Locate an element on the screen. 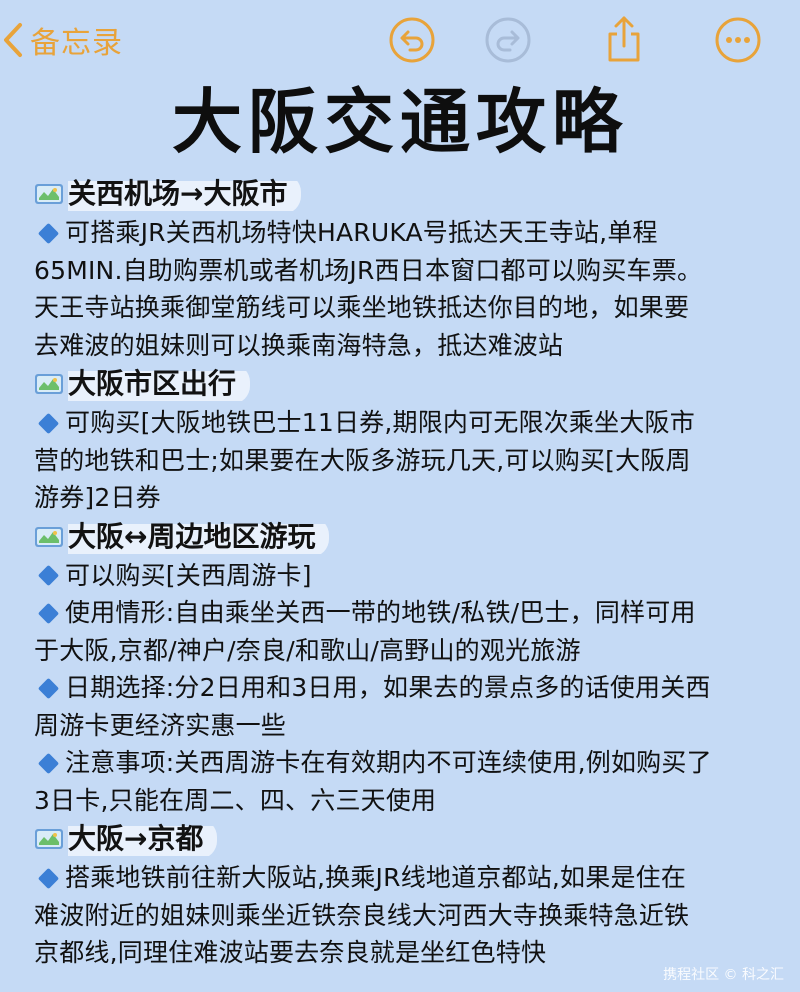 The image size is (800, 992). section-title: 大阪↔周边地区游玩 is located at coordinates (199, 536).